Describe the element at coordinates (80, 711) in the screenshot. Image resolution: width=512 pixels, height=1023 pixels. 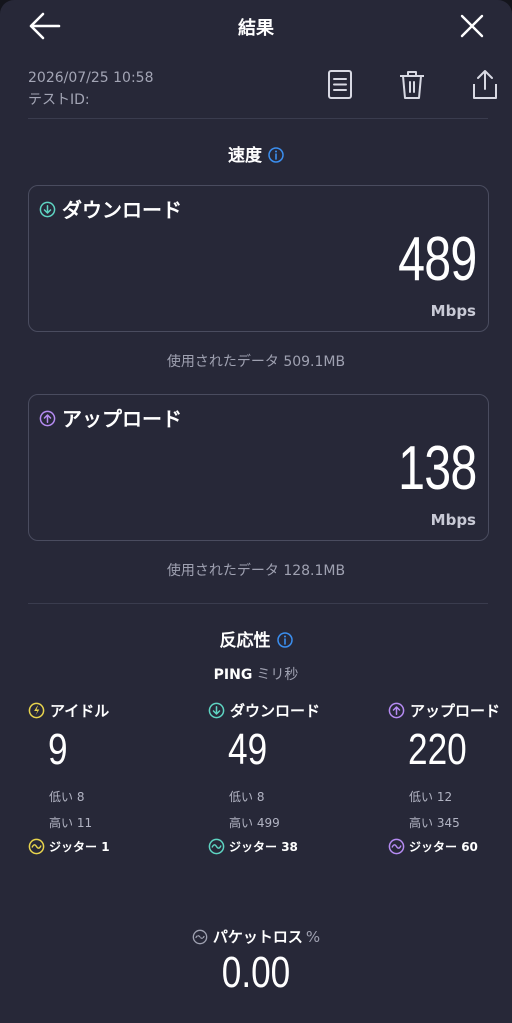
I see `idle-label: アイドル` at that location.